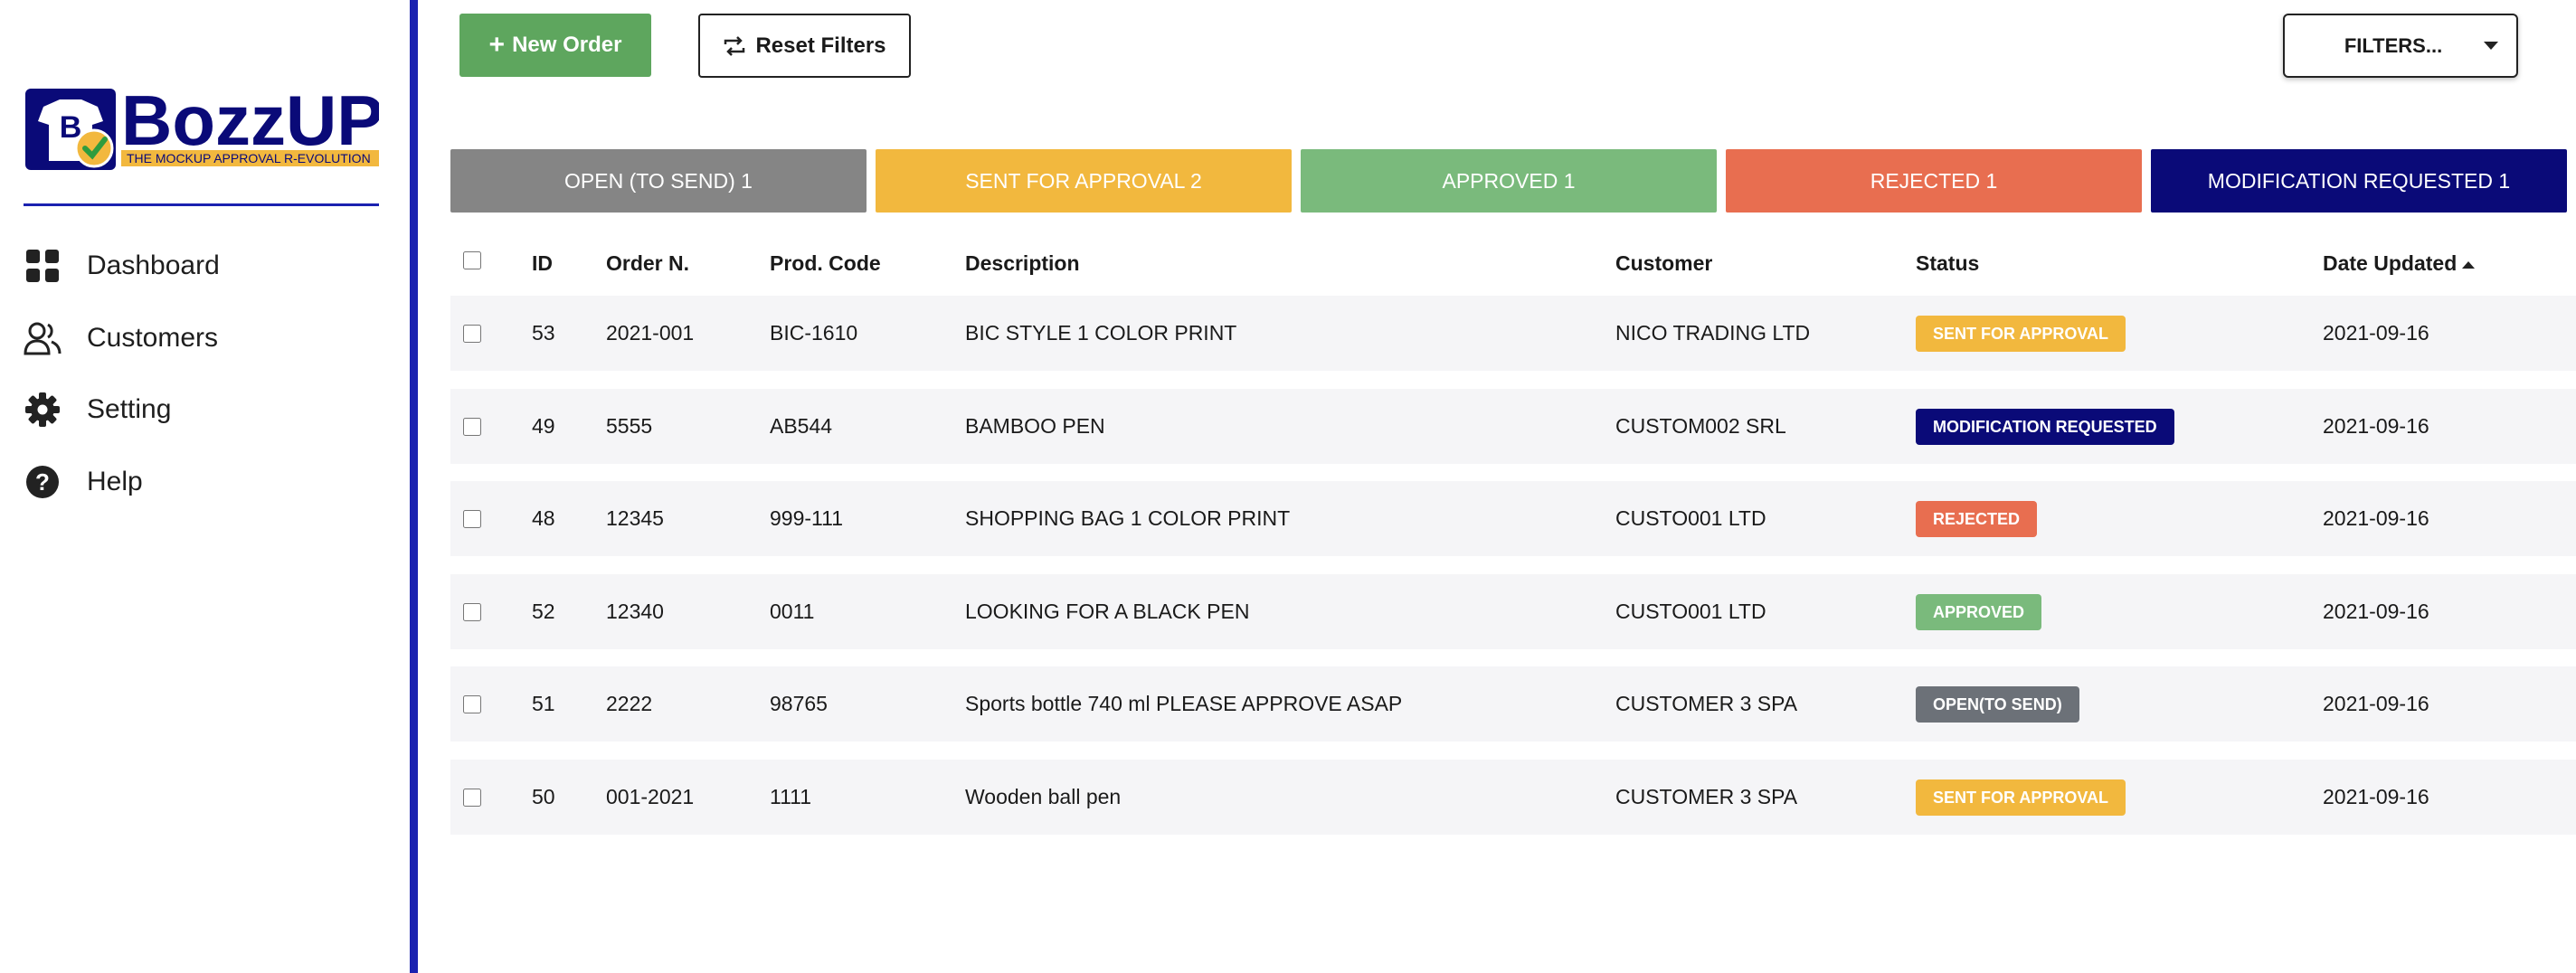 The height and width of the screenshot is (973, 2576). I want to click on cell-description: SHOPPING BAG 1 COLOR PRINT, so click(1128, 518).